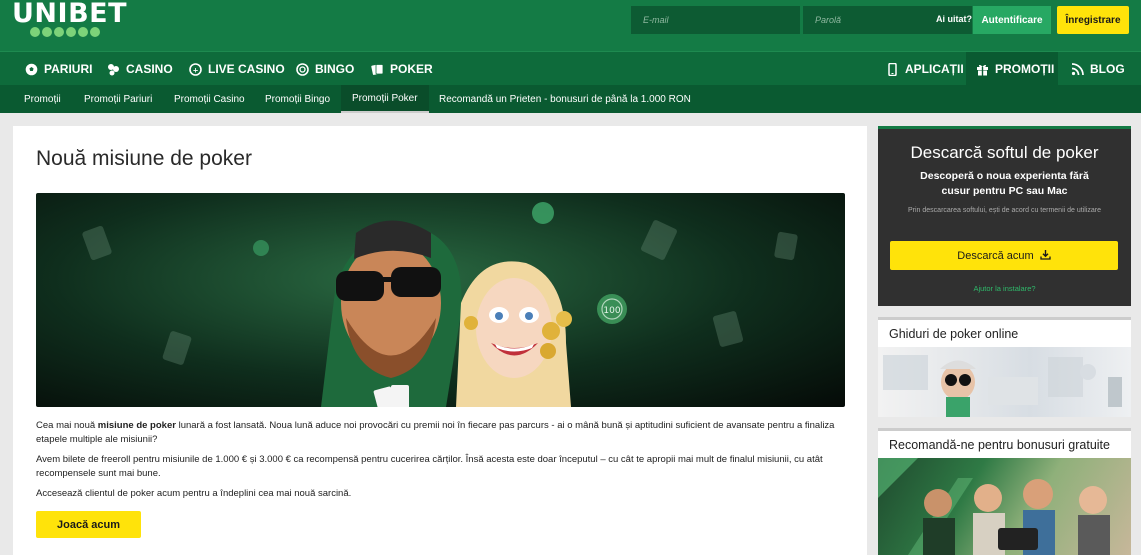  Describe the element at coordinates (246, 69) in the screenshot. I see `nav-label: LIVE CASINO` at that location.